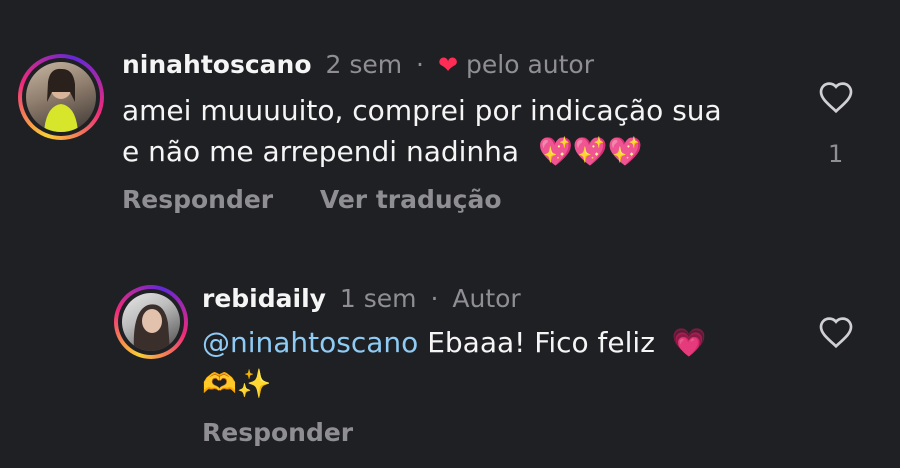  I want to click on username: ninahtoscano, so click(217, 64).